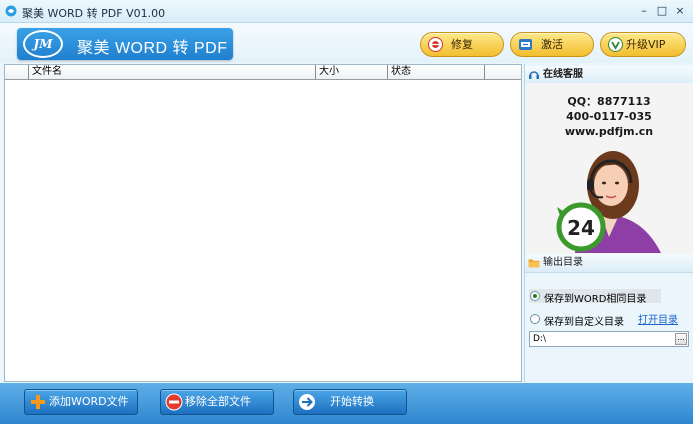 This screenshot has height=424, width=693. What do you see at coordinates (43, 44) in the screenshot?
I see `logo-mark: JM` at bounding box center [43, 44].